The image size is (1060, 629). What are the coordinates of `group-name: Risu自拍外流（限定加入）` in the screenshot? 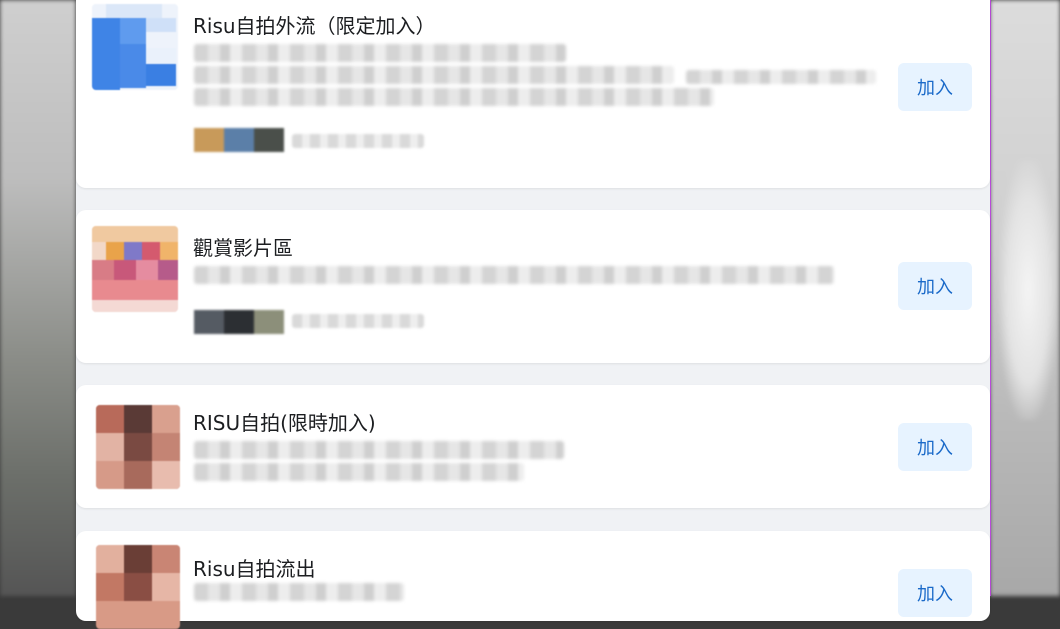 It's located at (314, 24).